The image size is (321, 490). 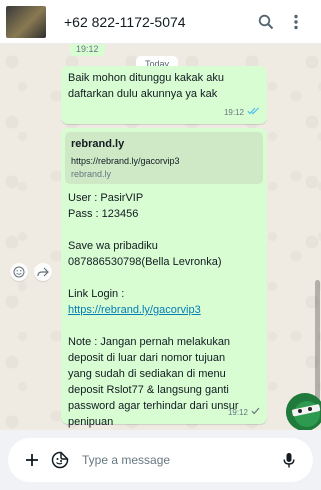 What do you see at coordinates (60, 460) in the screenshot?
I see `sticker-icon` at bounding box center [60, 460].